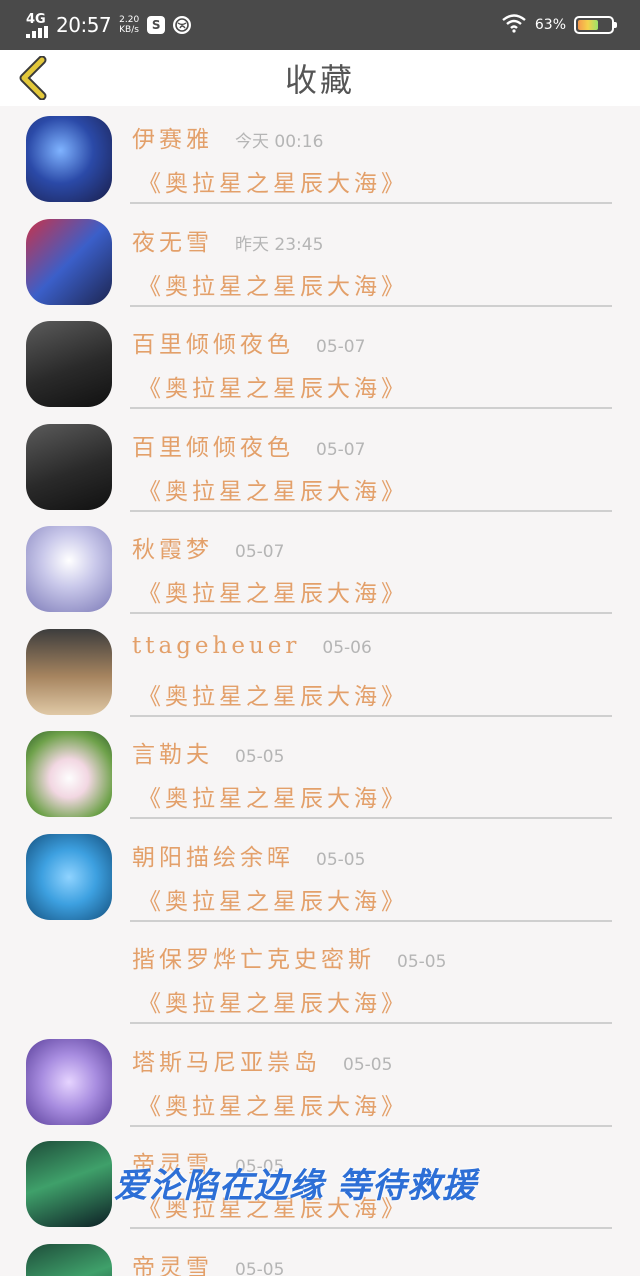  I want to click on list-item: 秋霞梦 05-07 《奥拉星之星辰大海》, so click(320, 567).